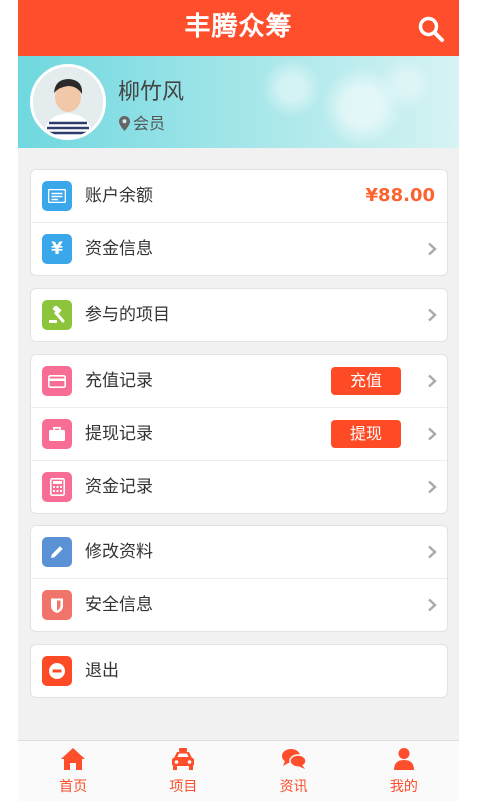 The image size is (480, 801). I want to click on withdraw-button: 提现, so click(366, 434).